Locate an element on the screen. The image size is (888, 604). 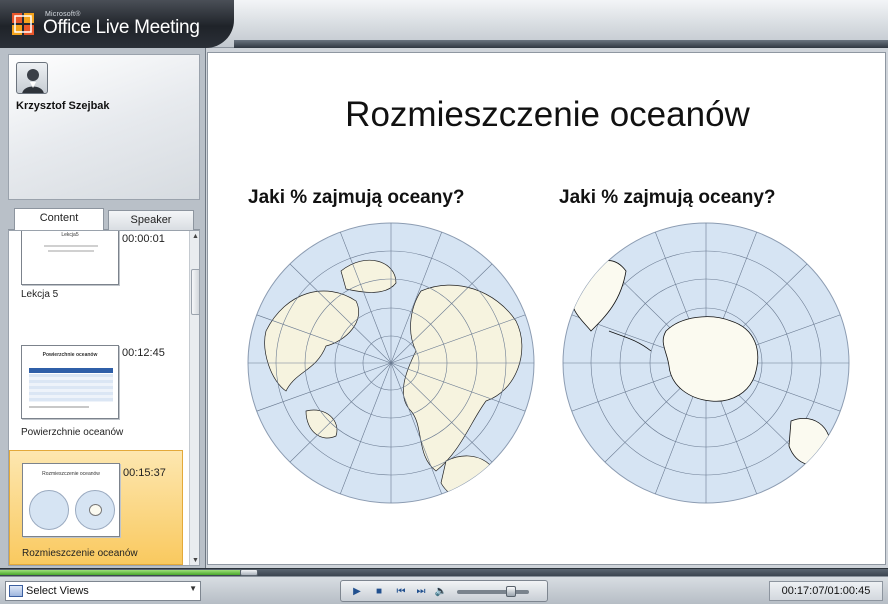
title-bar-strip is located at coordinates (561, 44).